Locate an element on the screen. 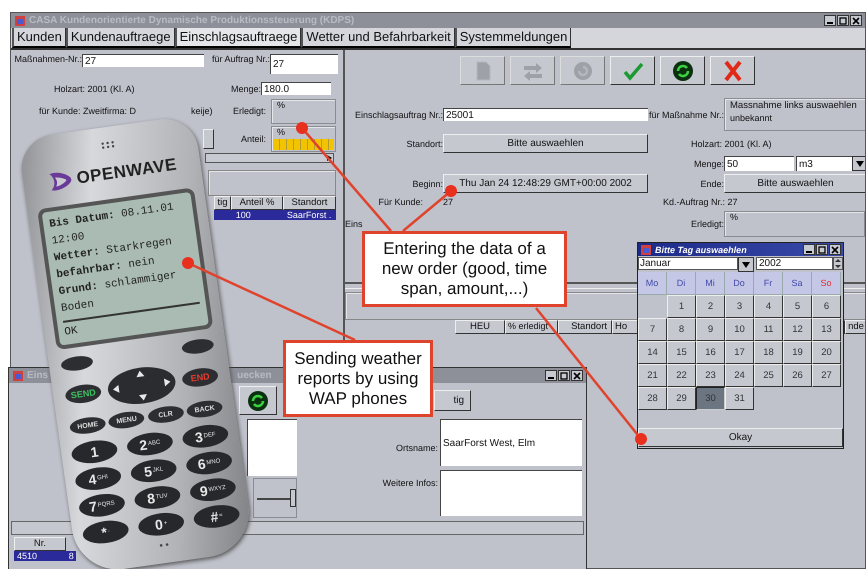 The image size is (868, 569). spinner-arrows-icon is located at coordinates (838, 263).